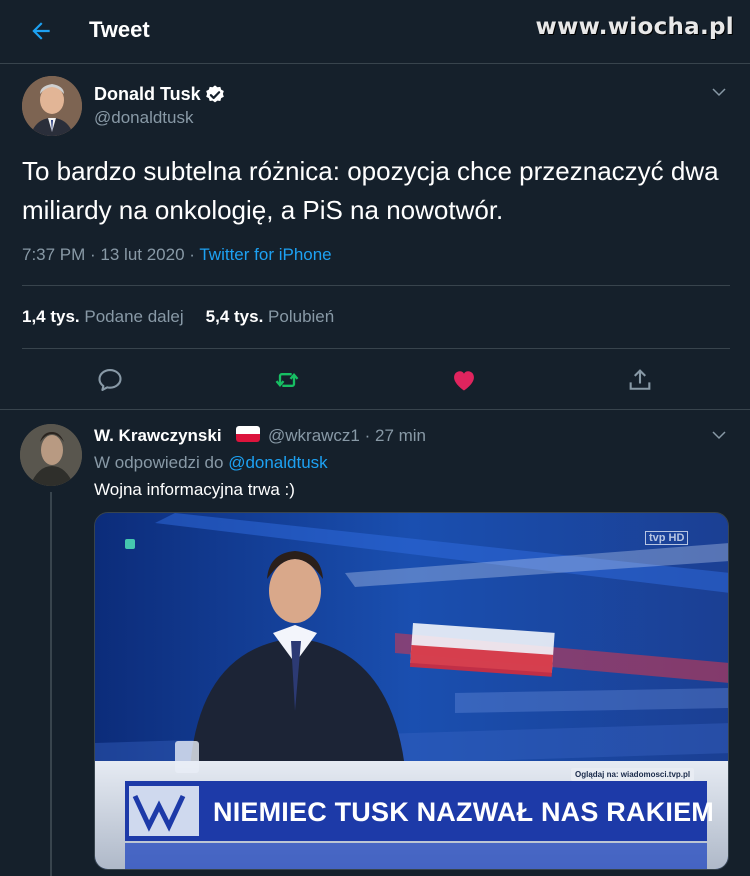 The width and height of the screenshot is (750, 876). What do you see at coordinates (215, 94) in the screenshot?
I see `verified-badge-icon` at bounding box center [215, 94].